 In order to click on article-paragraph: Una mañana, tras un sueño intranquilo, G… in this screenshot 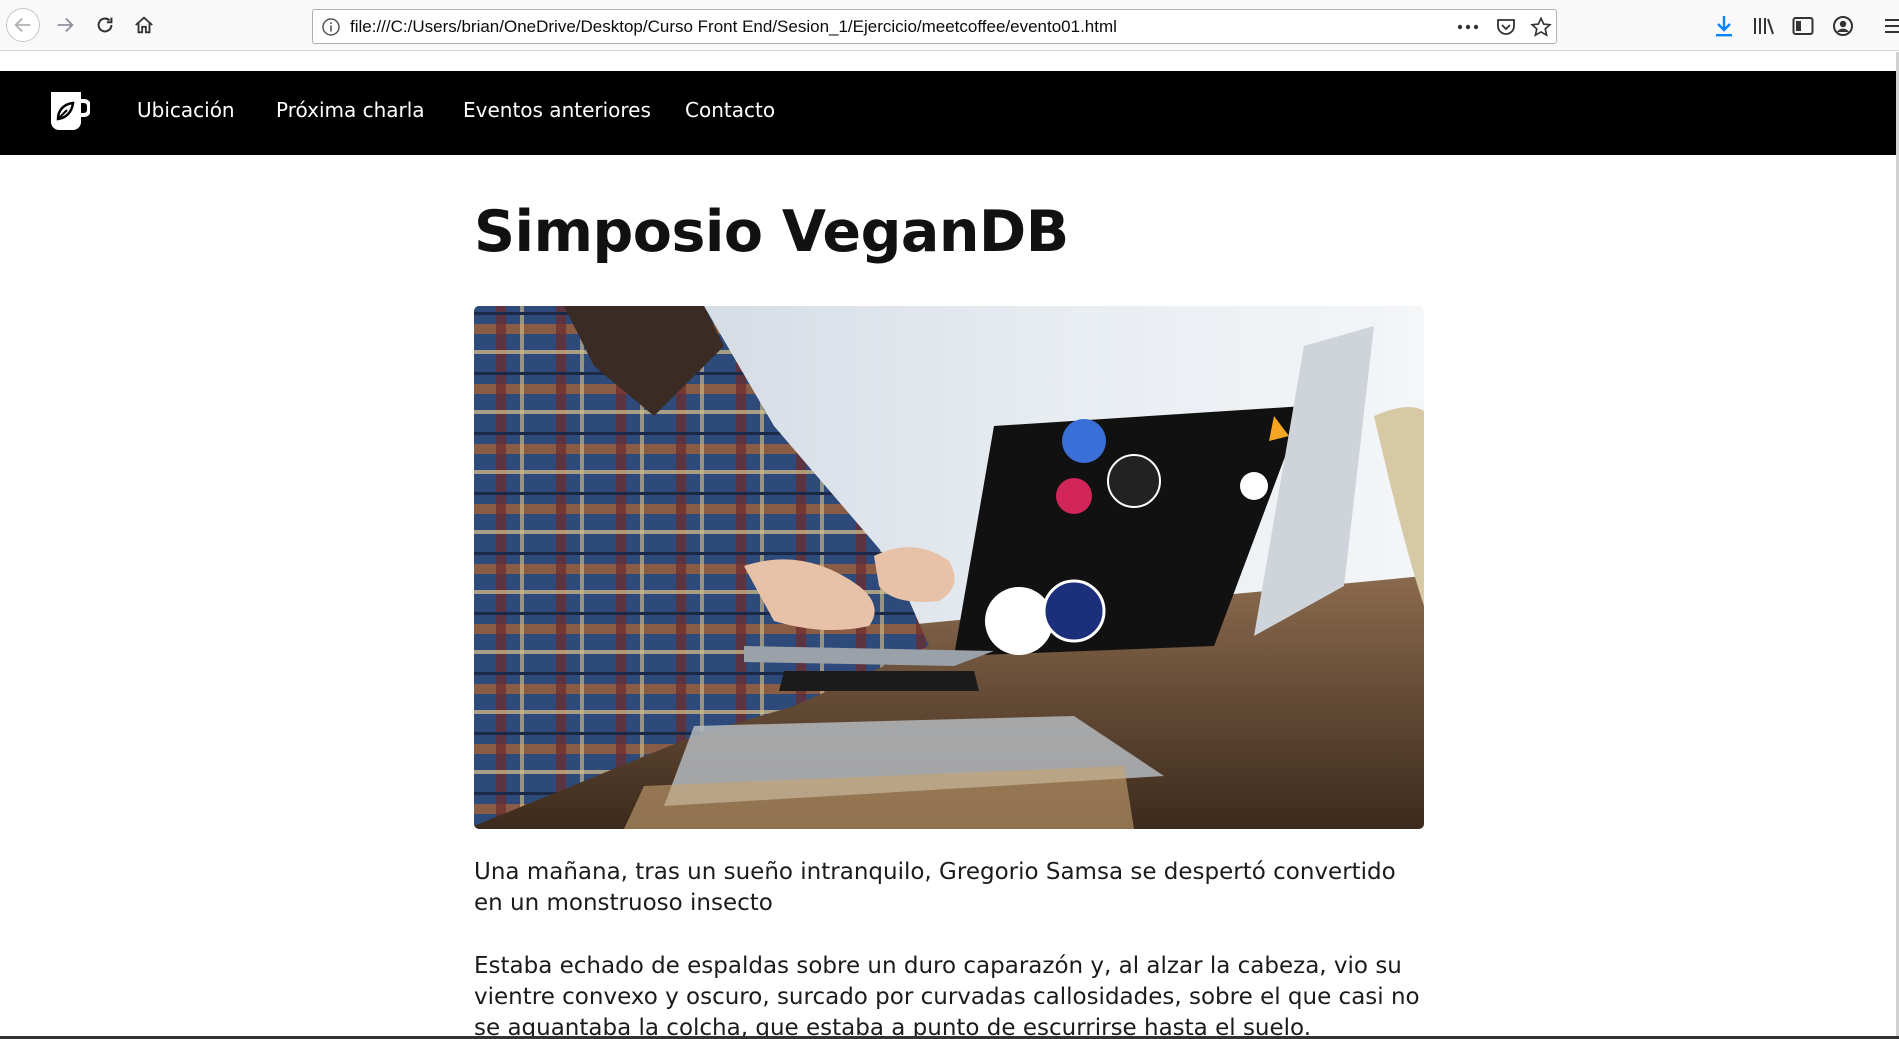, I will do `click(935, 887)`.